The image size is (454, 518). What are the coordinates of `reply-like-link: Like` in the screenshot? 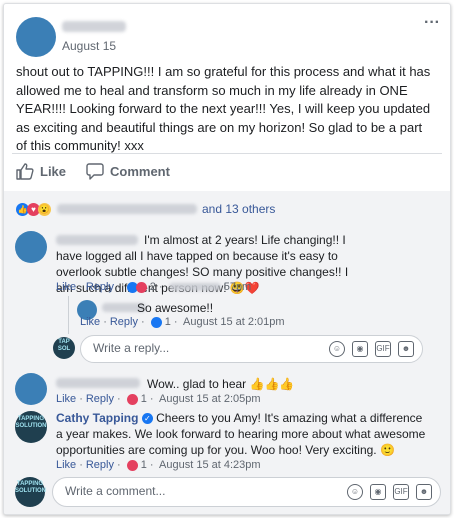 It's located at (90, 322).